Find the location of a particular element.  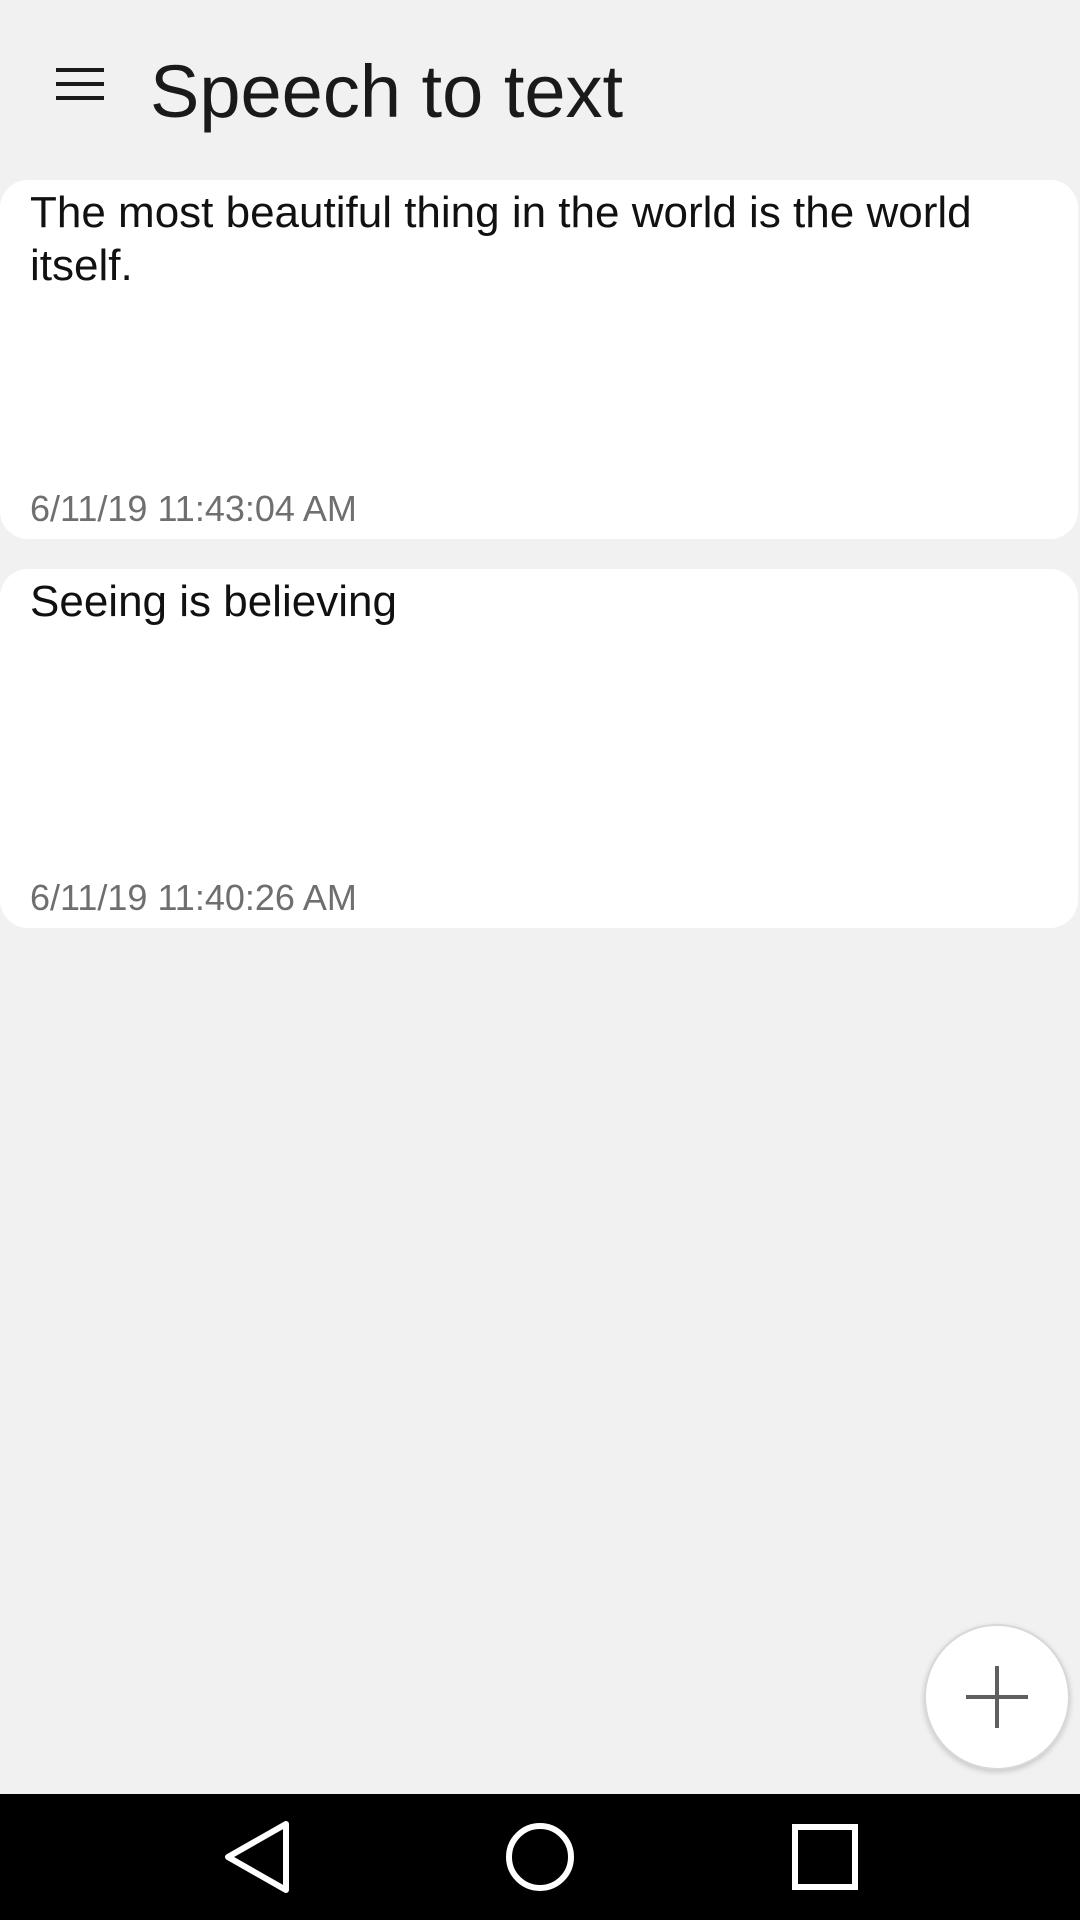

plus-icon is located at coordinates (997, 1697).